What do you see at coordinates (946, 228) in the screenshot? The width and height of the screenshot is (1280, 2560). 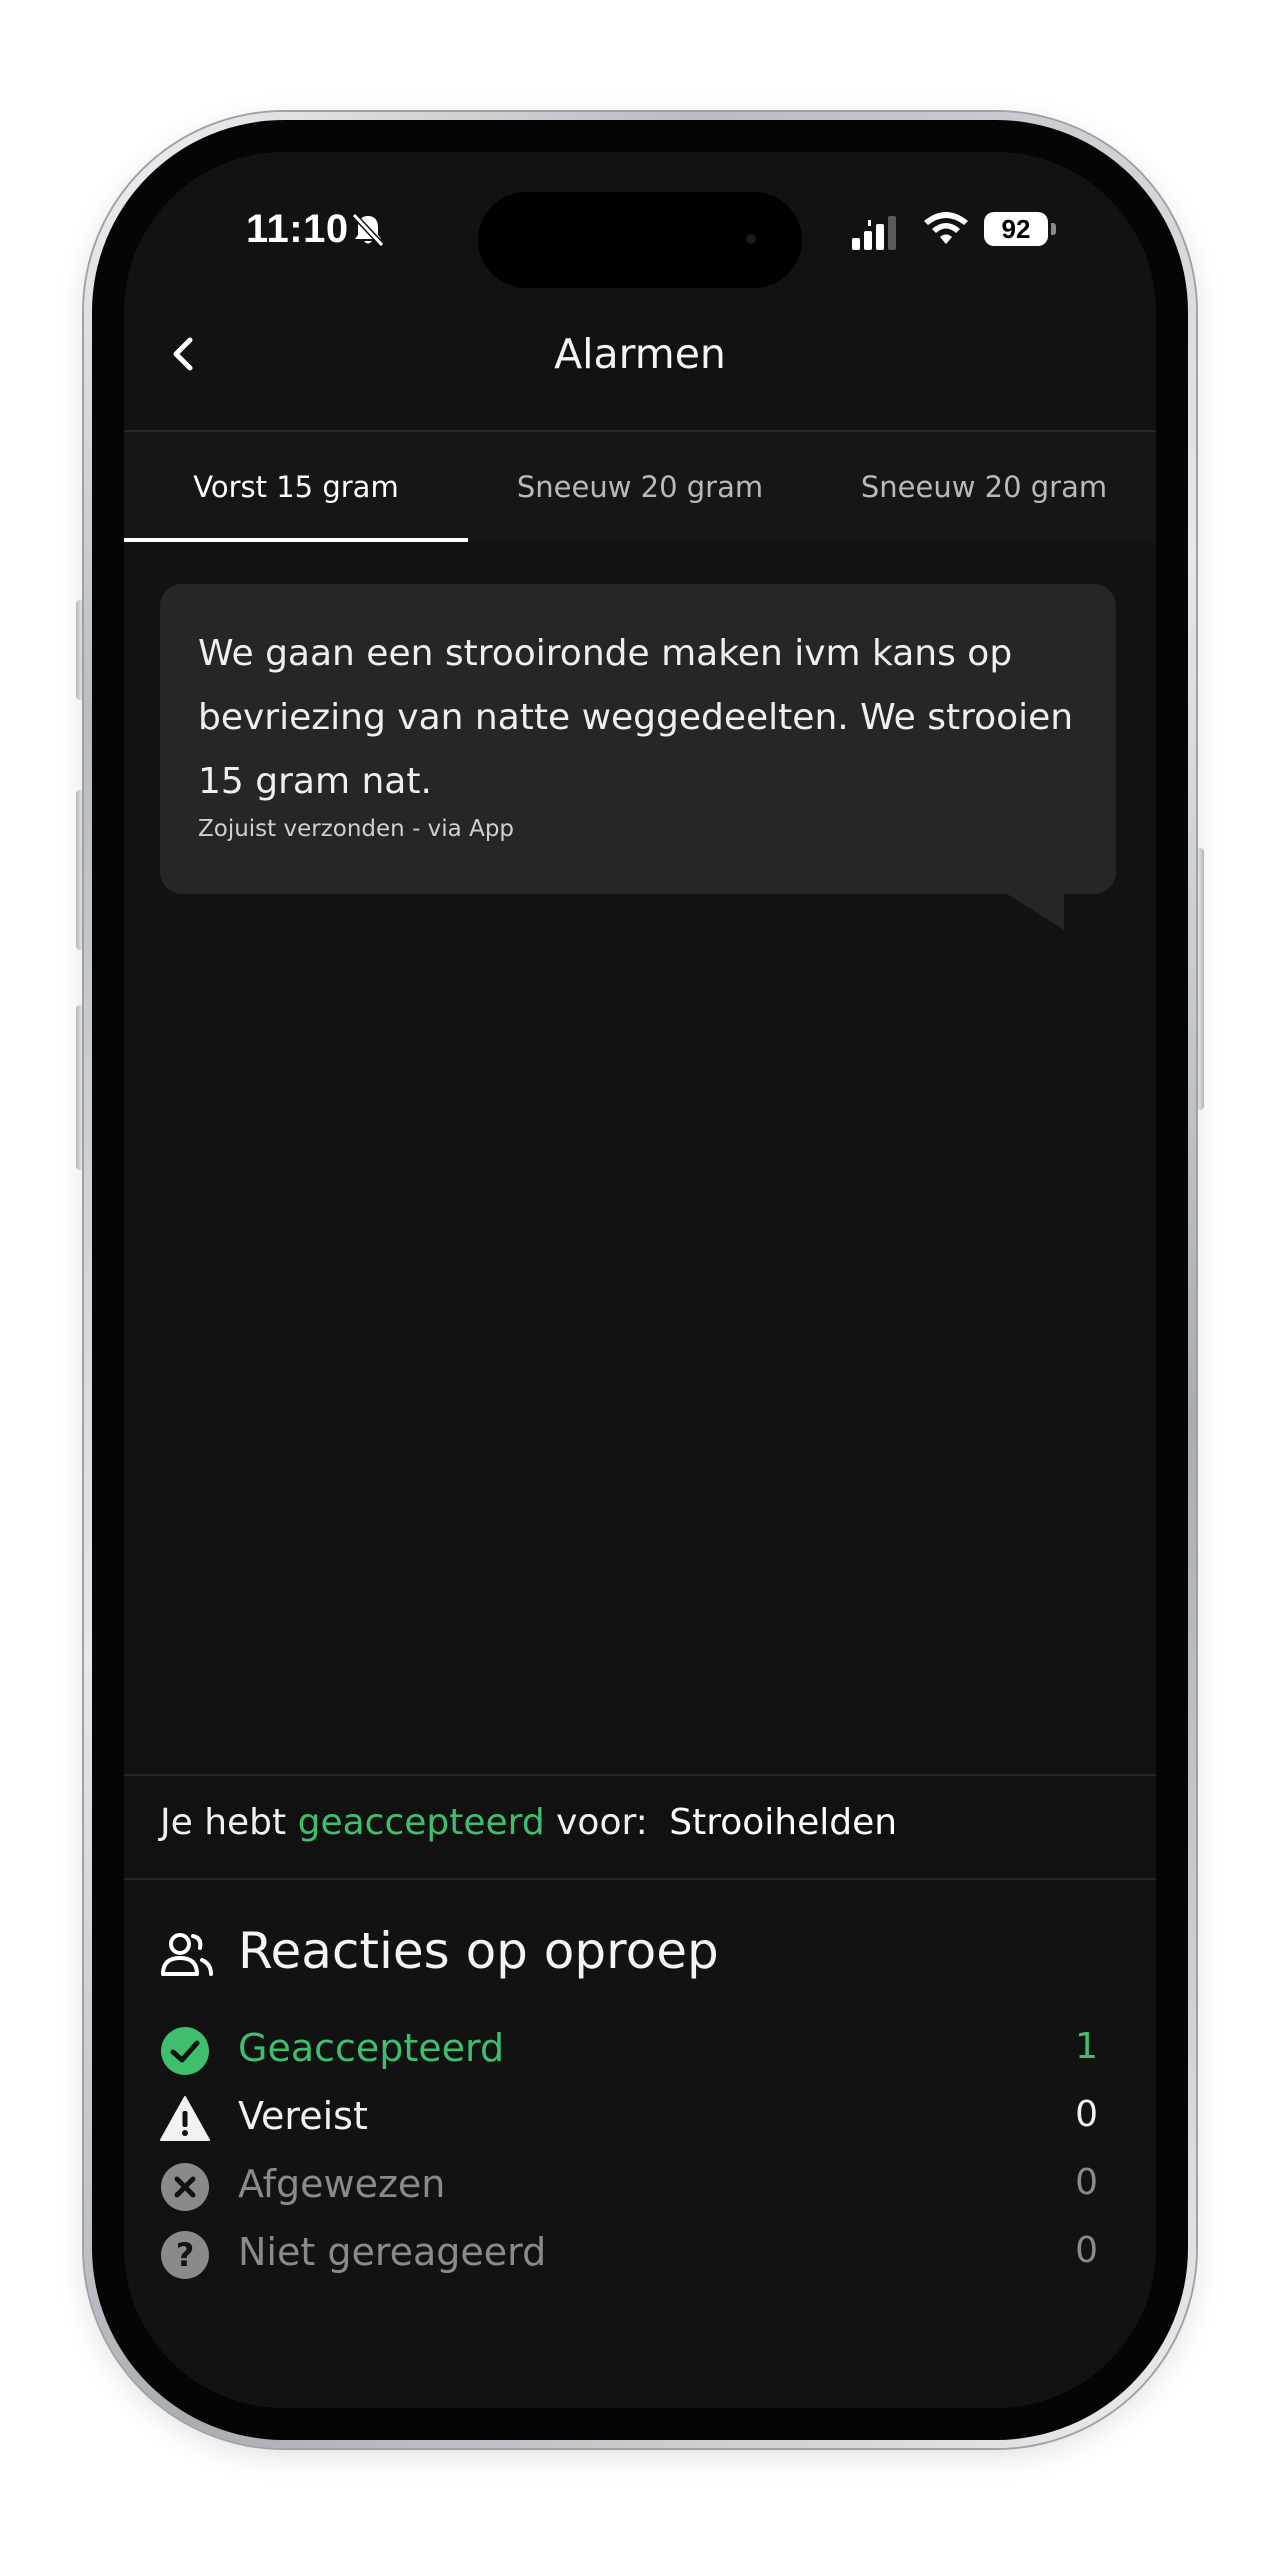 I see `wifi-icon` at bounding box center [946, 228].